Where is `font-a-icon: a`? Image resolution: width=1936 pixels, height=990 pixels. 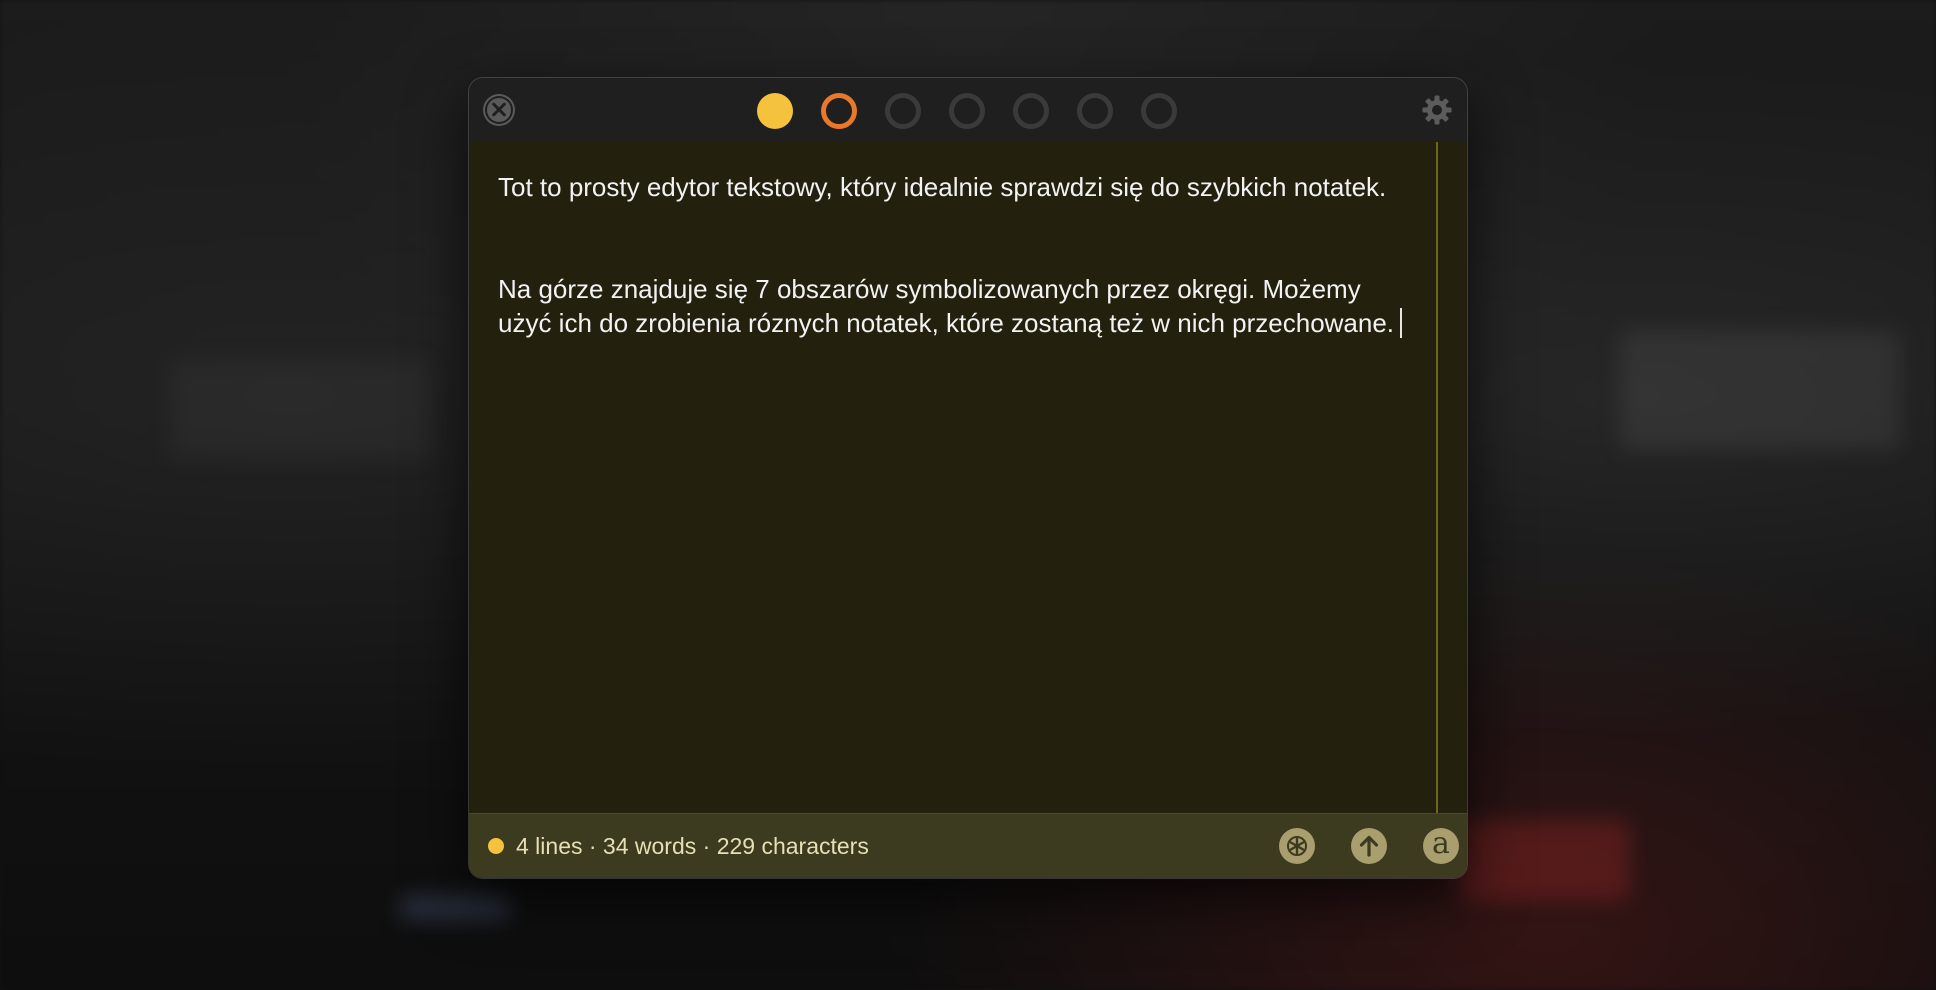
font-a-icon: a is located at coordinates (1441, 845).